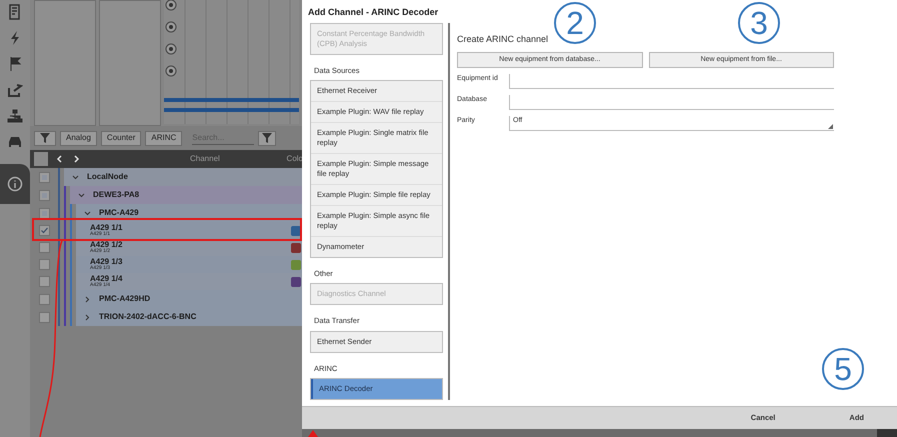 This screenshot has height=437, width=897. Describe the element at coordinates (60, 159) in the screenshot. I see `chevron-left-icon` at that location.